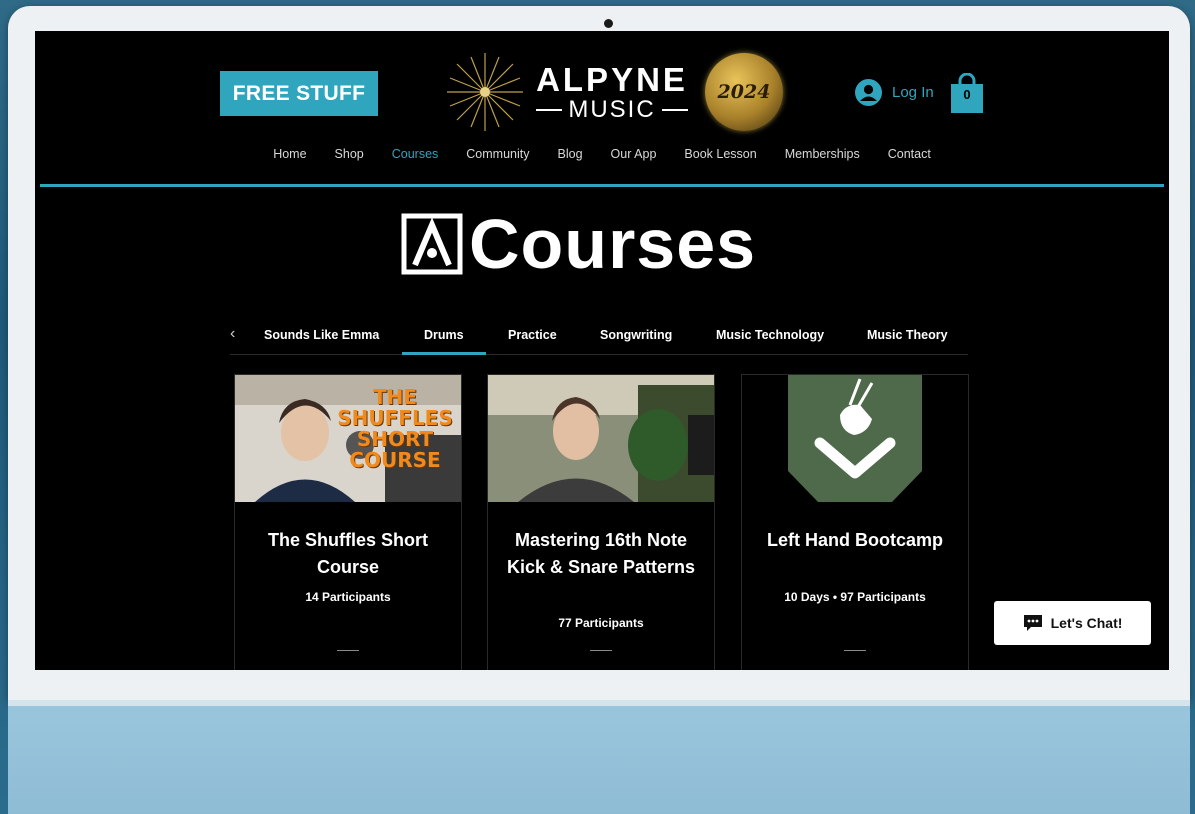  What do you see at coordinates (570, 154) in the screenshot?
I see `nav-blog: Blog` at bounding box center [570, 154].